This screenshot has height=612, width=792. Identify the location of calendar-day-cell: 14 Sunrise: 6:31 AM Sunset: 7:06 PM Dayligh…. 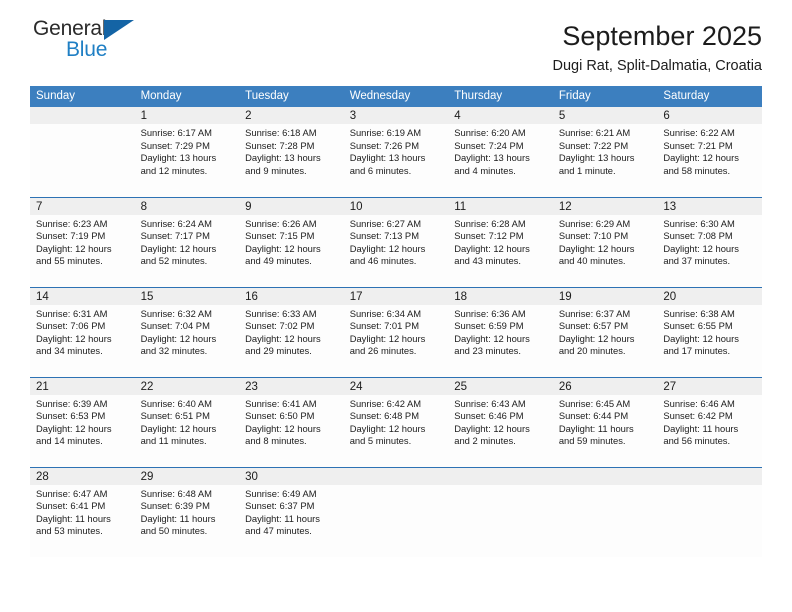
(82, 331).